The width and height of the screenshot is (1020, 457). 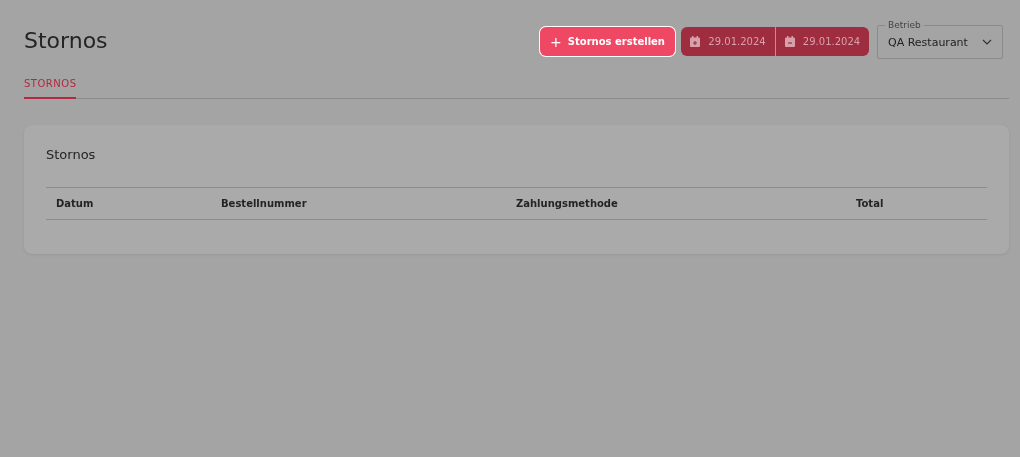 What do you see at coordinates (822, 41) in the screenshot?
I see `end-date-button: 29.01.2024` at bounding box center [822, 41].